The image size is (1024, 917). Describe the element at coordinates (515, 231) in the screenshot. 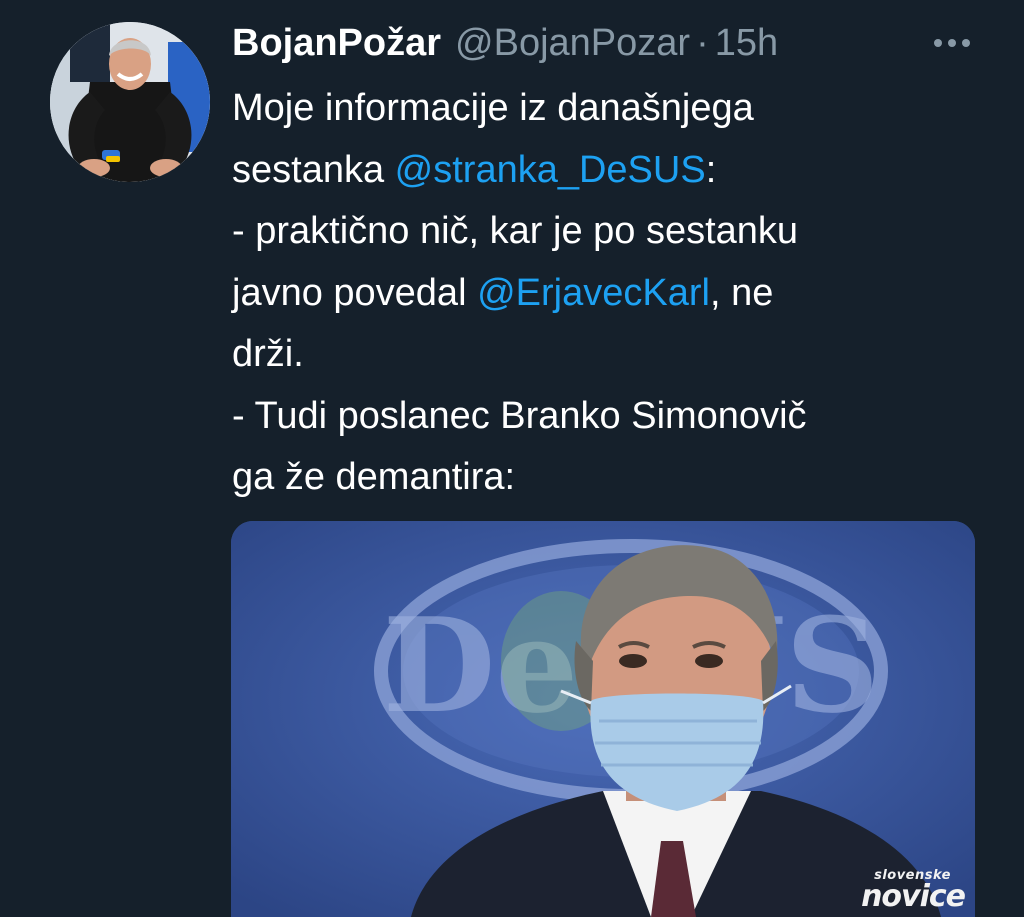

I see `tweet-text-line: - praktično nič, kar je po sestanku` at that location.